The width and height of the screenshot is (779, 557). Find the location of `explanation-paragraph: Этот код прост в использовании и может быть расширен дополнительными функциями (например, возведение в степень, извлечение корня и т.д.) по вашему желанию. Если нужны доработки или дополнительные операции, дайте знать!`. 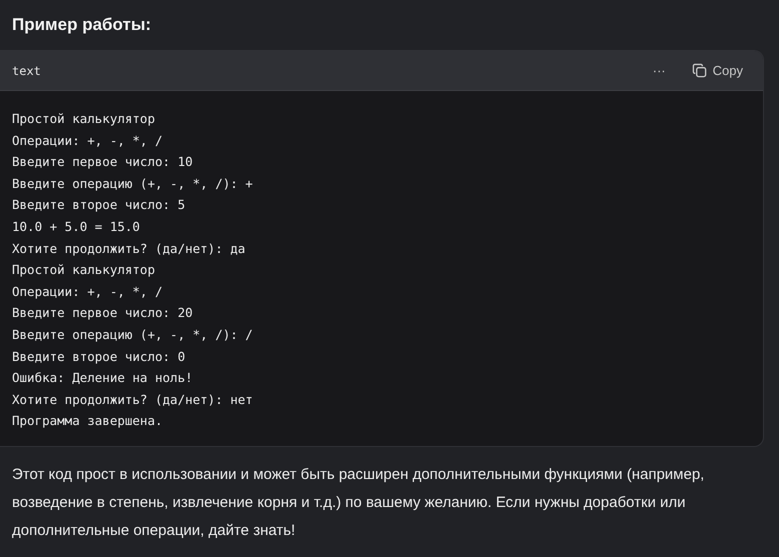

explanation-paragraph: Этот код прост в использовании и может быть расширен дополнительными функциями (например, возведение в степень, извлечение корня и т.д.) по вашему желанию. Если нужны доработки или дополнительные операции, дайте знать! is located at coordinates (359, 502).